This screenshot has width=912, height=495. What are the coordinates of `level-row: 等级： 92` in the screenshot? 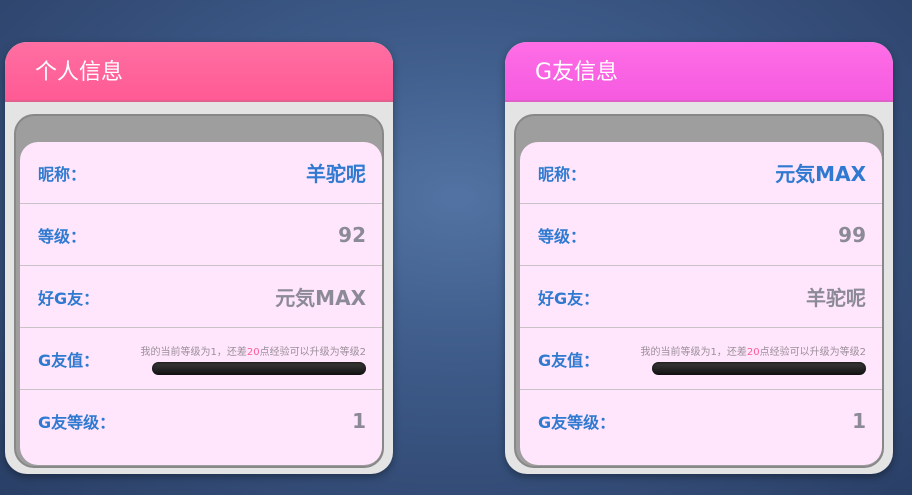 It's located at (201, 235).